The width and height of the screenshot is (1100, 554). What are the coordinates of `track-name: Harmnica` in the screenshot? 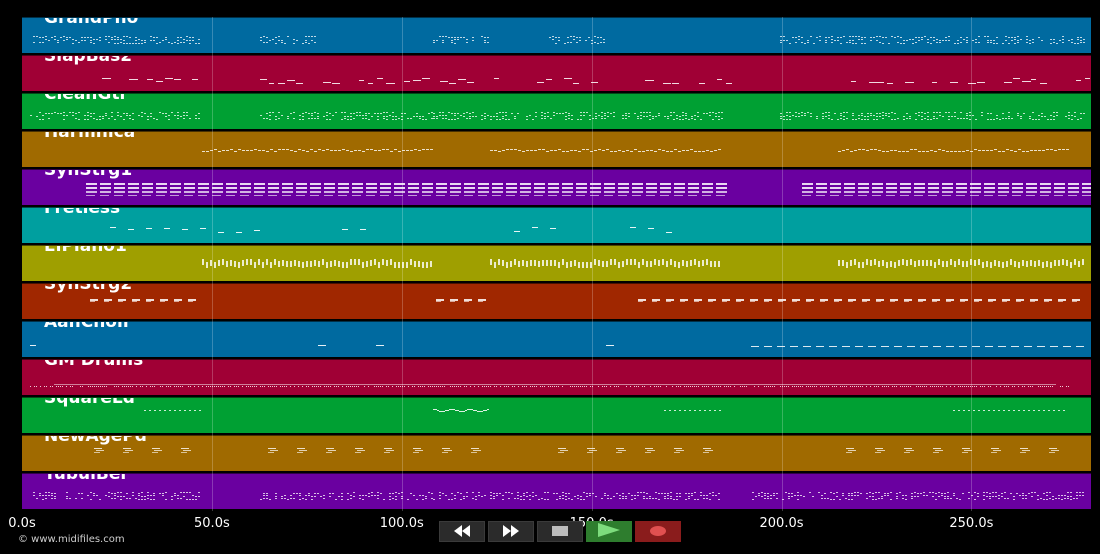 It's located at (90, 136).